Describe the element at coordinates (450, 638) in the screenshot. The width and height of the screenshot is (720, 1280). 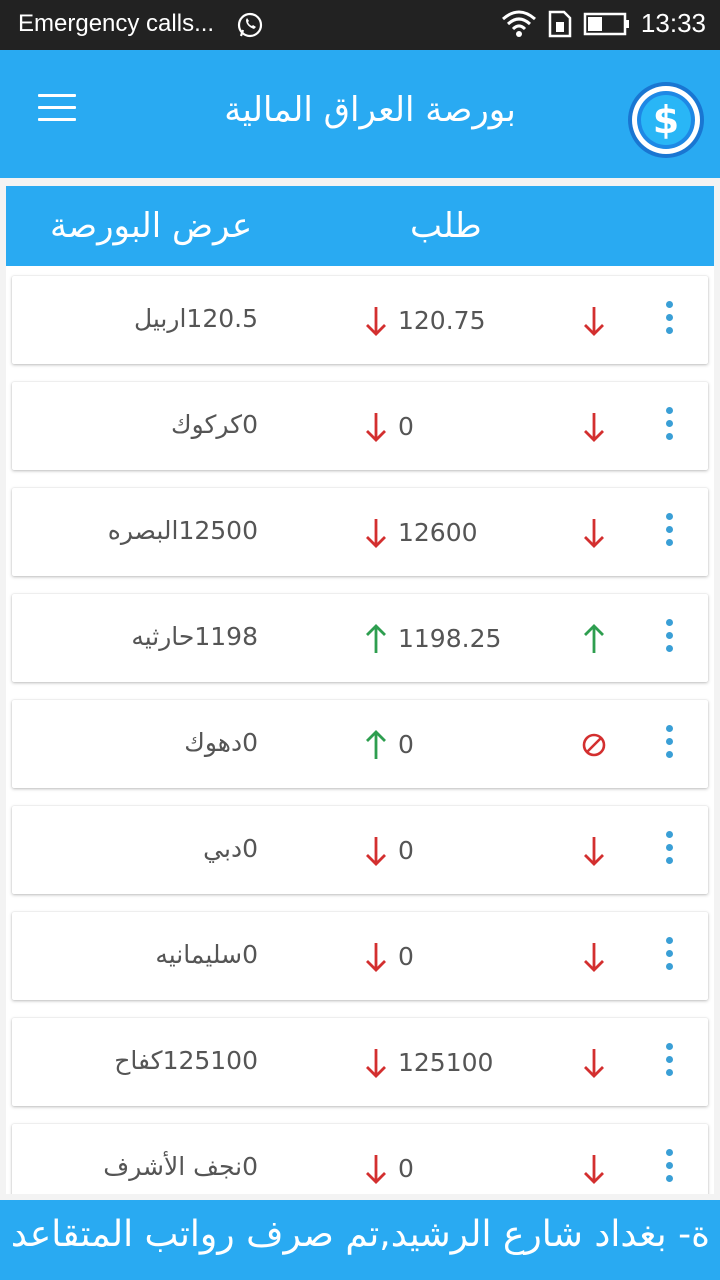
I see `bid-value: 1198.25` at that location.